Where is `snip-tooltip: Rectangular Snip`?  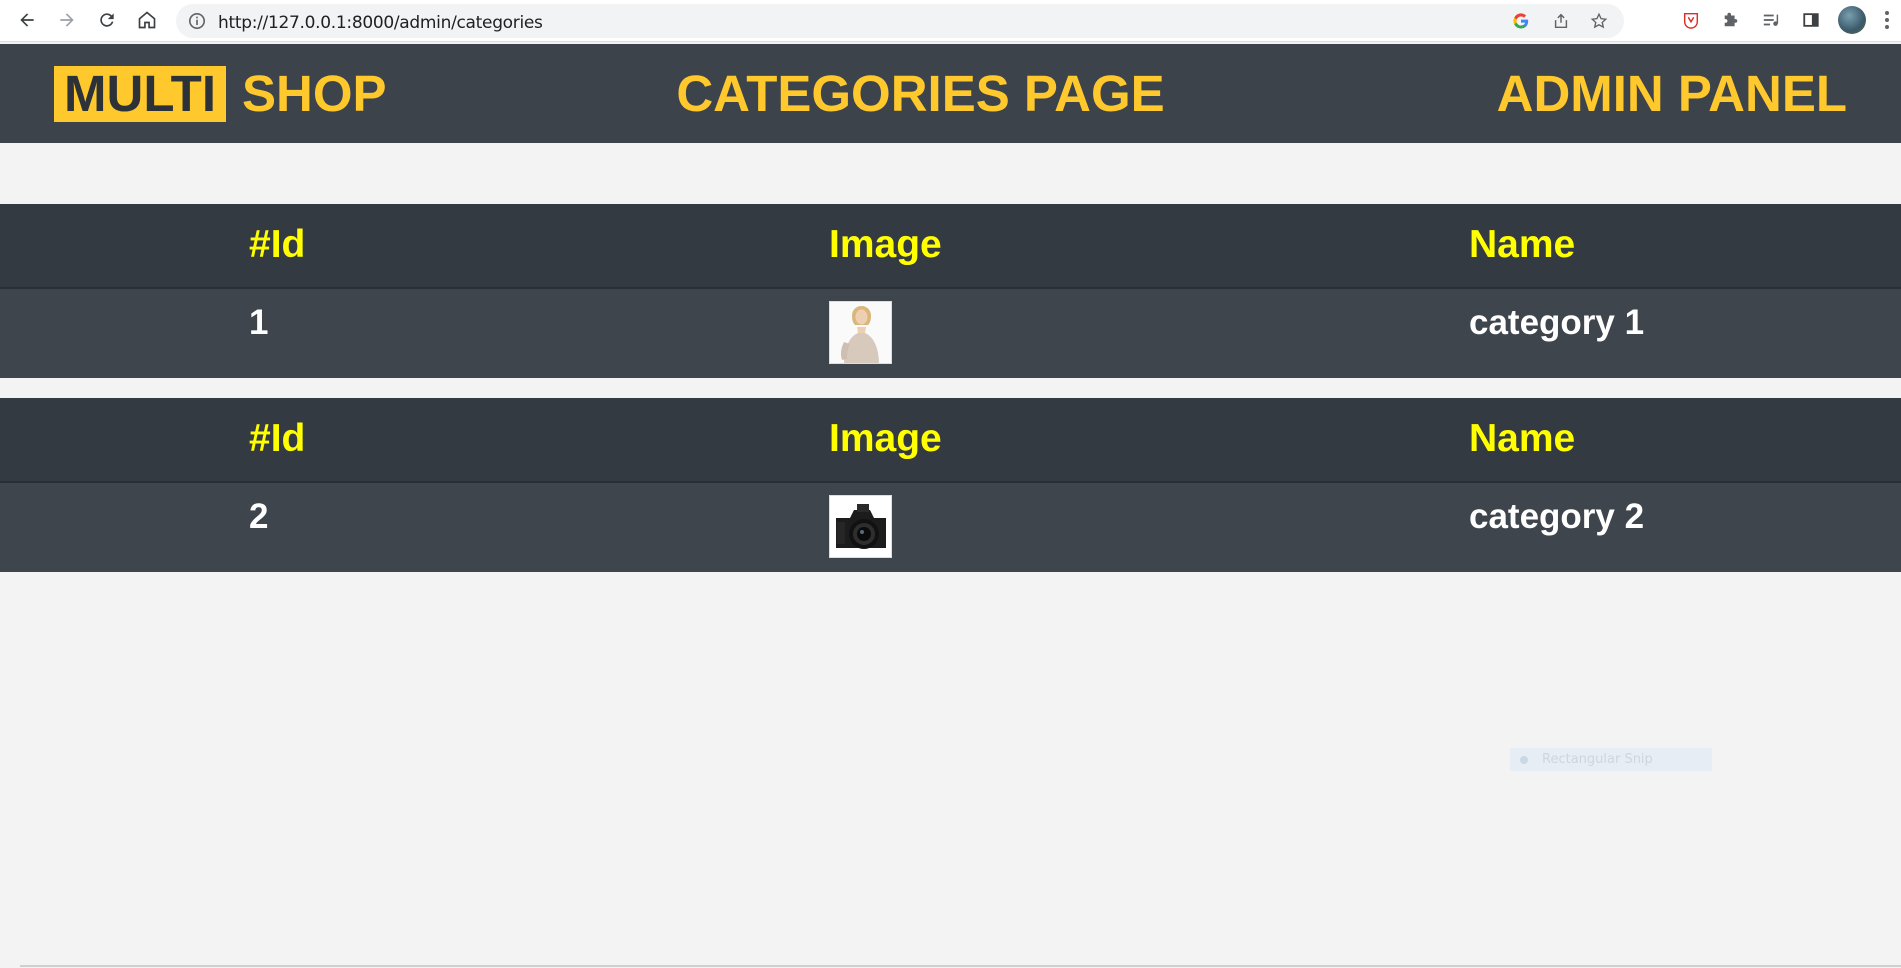
snip-tooltip: Rectangular Snip is located at coordinates (1611, 759).